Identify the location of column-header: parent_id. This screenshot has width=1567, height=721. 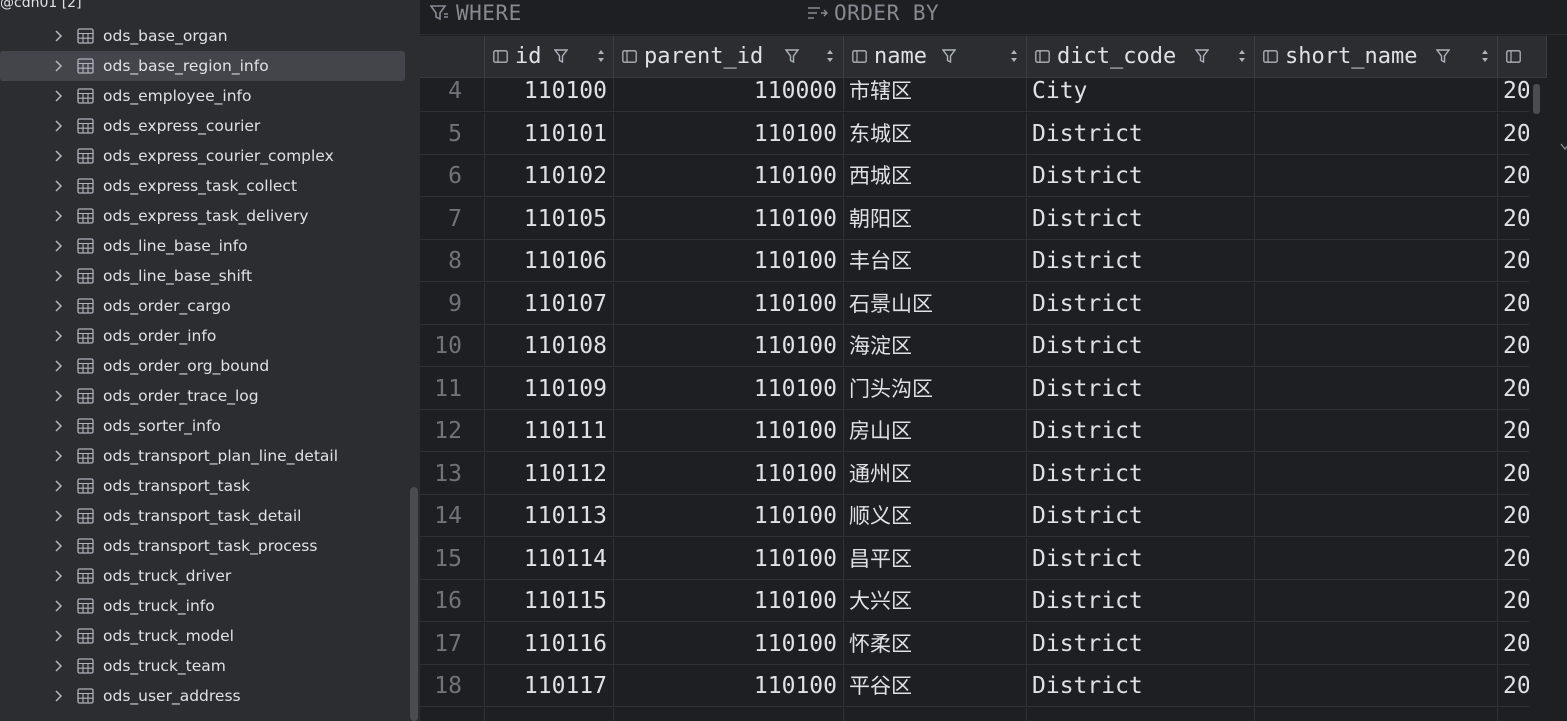
(729, 56).